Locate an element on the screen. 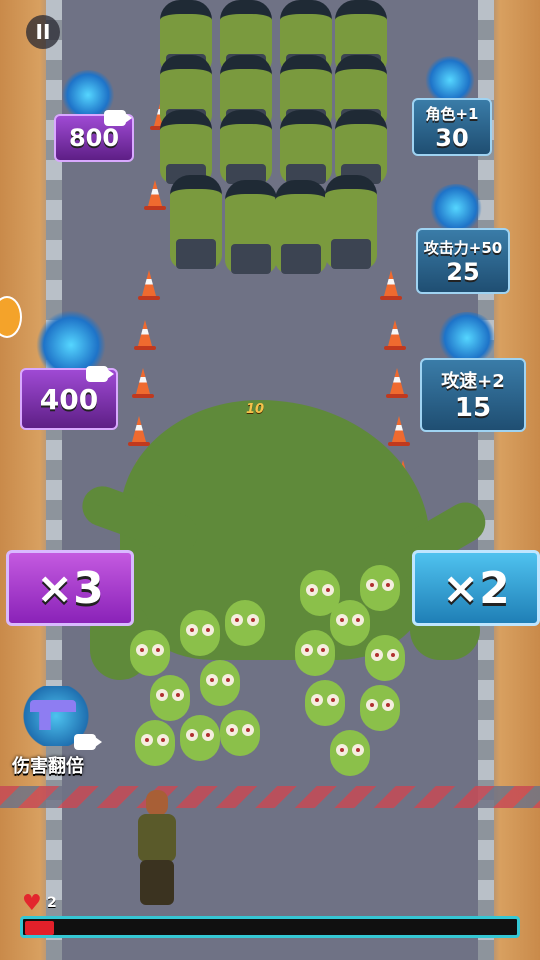  pad-value: 30 is located at coordinates (452, 137).